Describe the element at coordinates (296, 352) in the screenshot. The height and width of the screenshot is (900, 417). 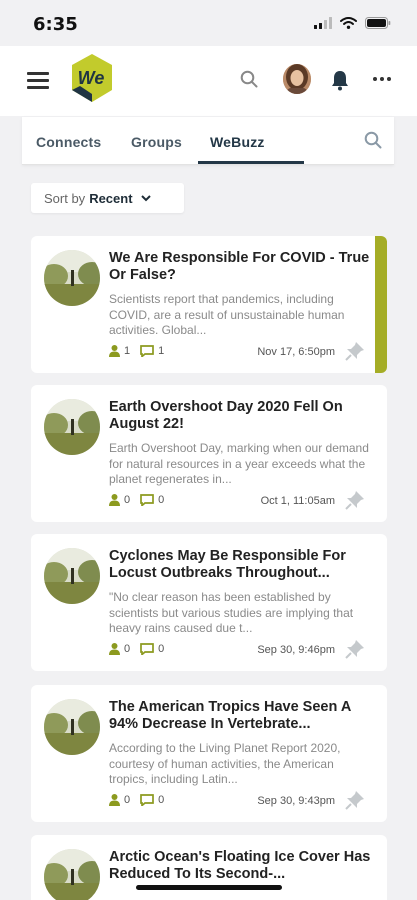
I see `post-date: Nov 17, 6:50pm` at that location.